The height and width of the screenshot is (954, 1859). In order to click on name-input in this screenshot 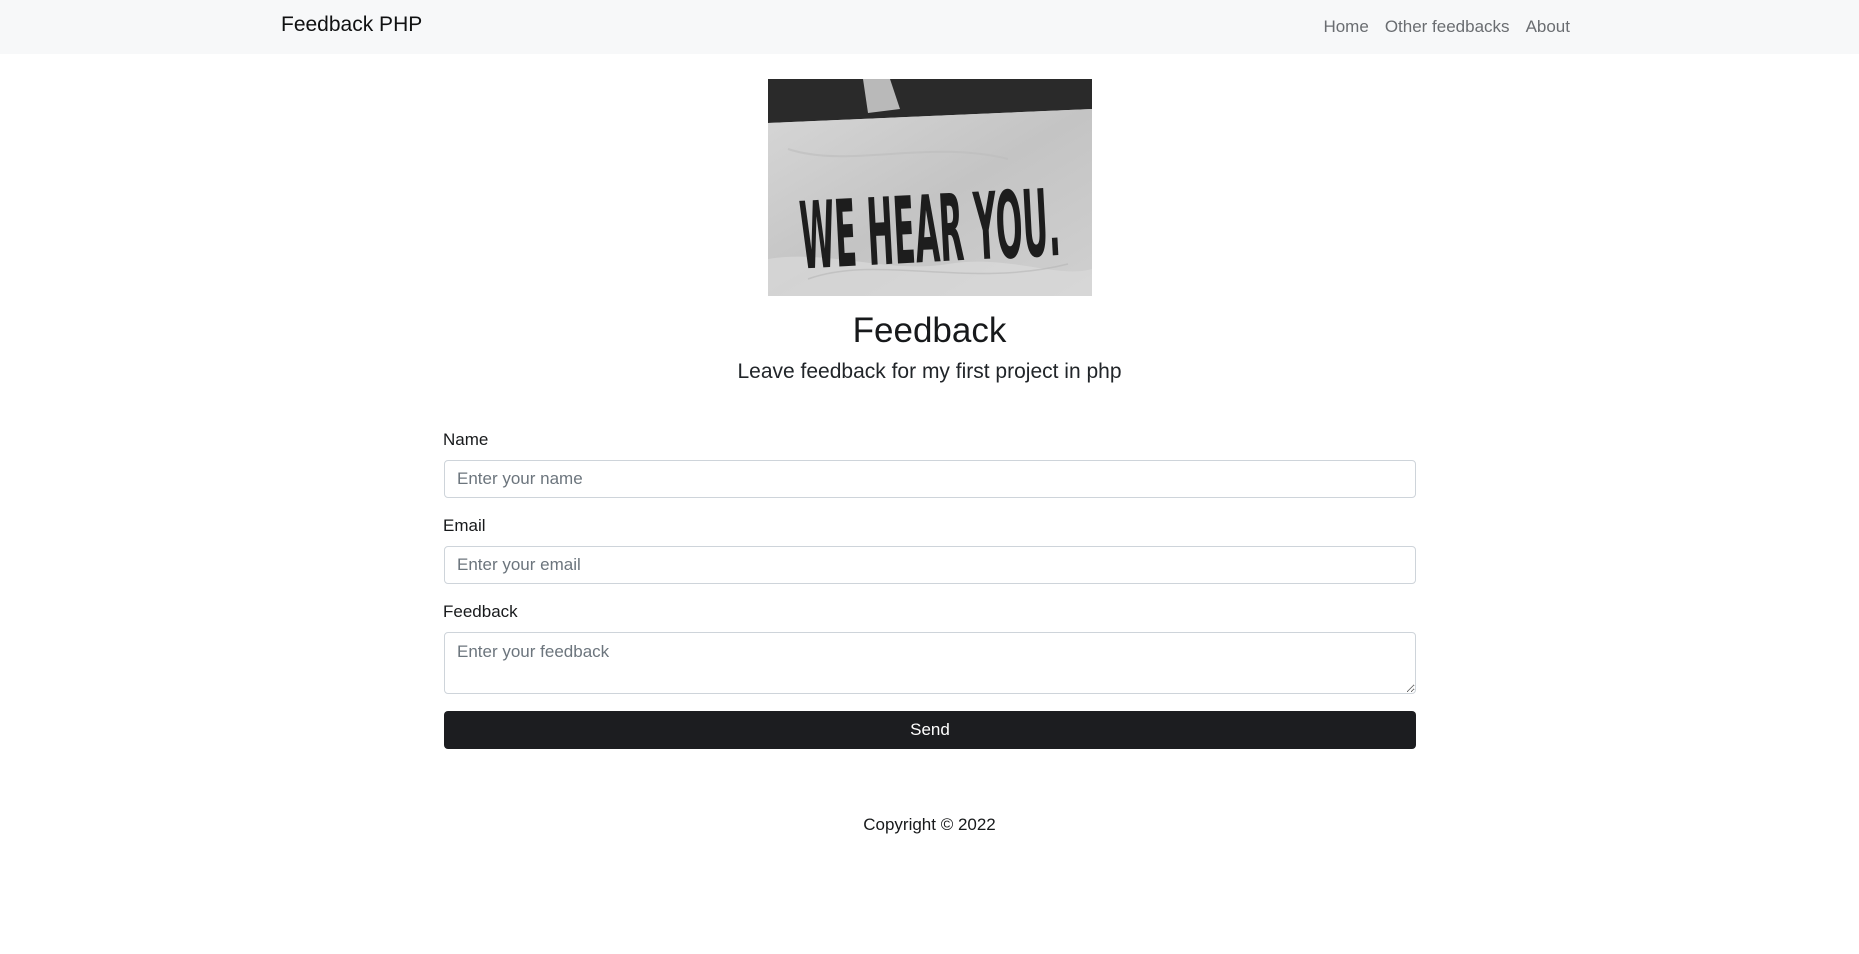, I will do `click(930, 479)`.